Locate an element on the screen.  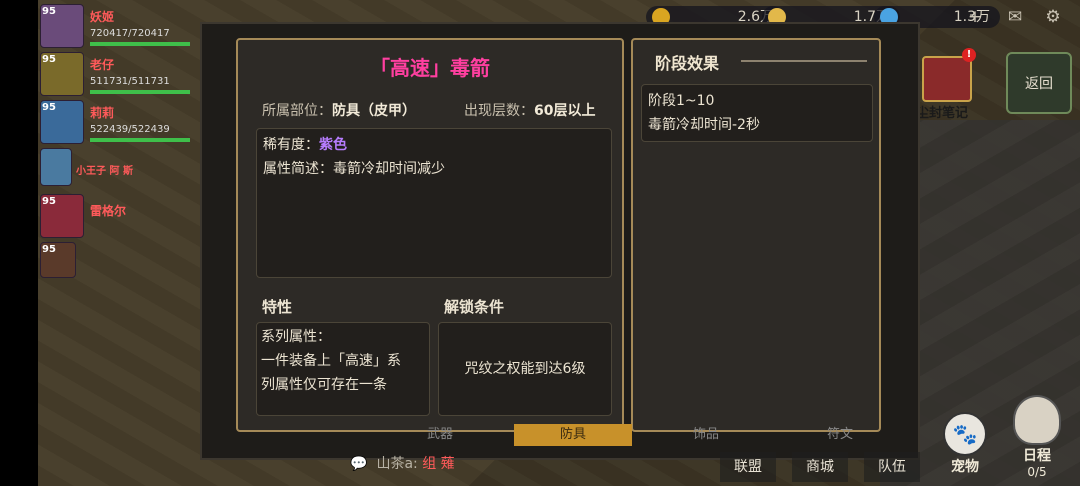
pet-button: 🐾 宠物 is located at coordinates (965, 447).